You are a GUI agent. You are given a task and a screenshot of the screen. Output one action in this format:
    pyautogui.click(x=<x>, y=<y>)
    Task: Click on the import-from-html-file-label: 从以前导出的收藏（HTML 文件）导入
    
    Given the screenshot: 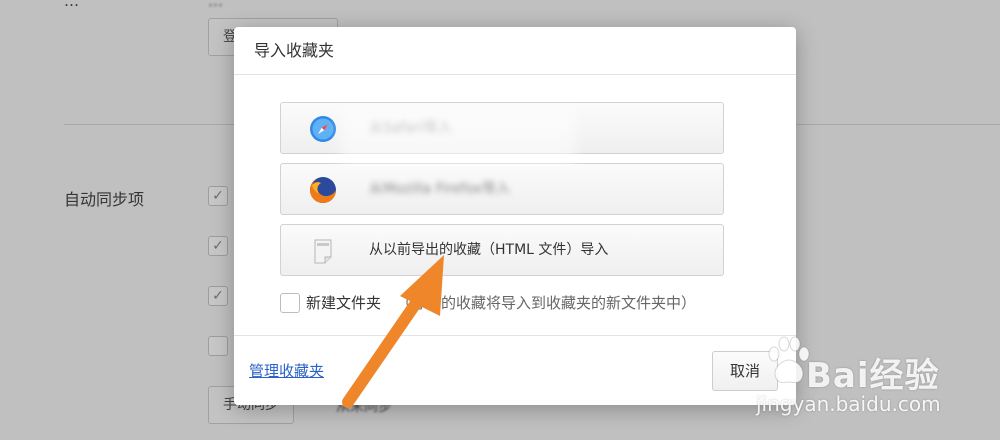 What is the action you would take?
    pyautogui.click(x=489, y=250)
    